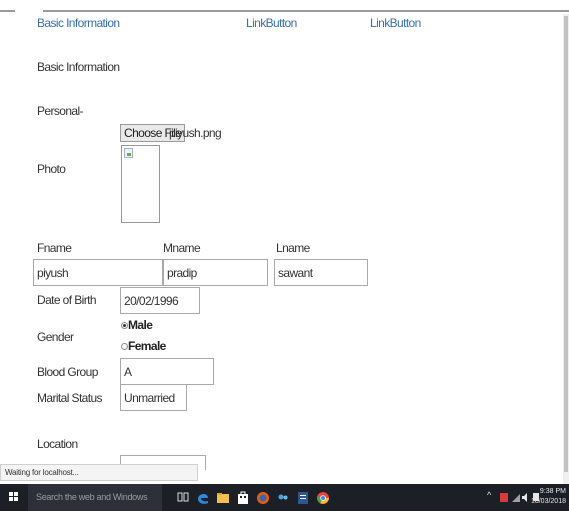 The image size is (569, 511). What do you see at coordinates (548, 497) in the screenshot?
I see `taskbar-clock: 9:38 PM 18/03/2018` at bounding box center [548, 497].